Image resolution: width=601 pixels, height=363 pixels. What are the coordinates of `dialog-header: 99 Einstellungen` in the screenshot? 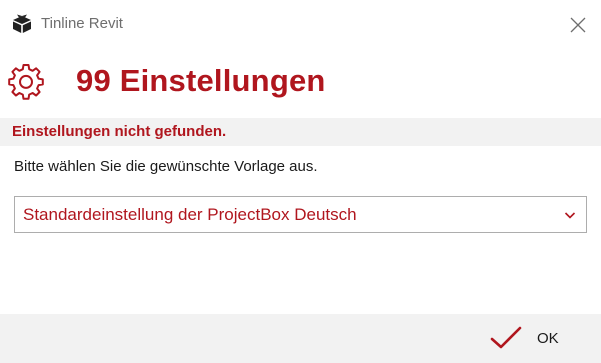 It's located at (300, 83).